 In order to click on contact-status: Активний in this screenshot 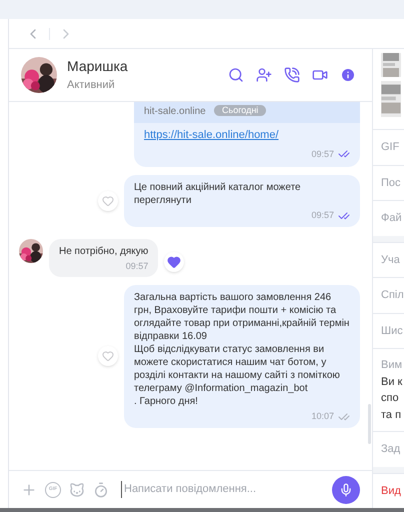, I will do `click(91, 86)`.